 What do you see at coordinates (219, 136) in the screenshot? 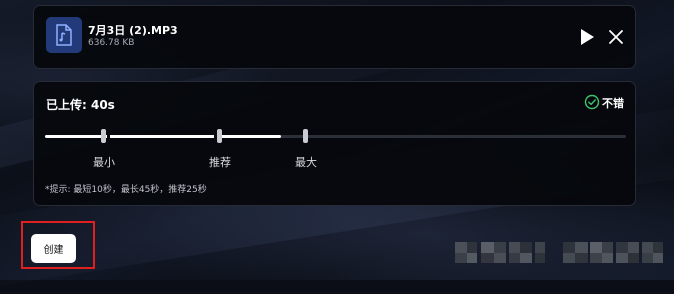
I see `slider-thumb-recommended` at bounding box center [219, 136].